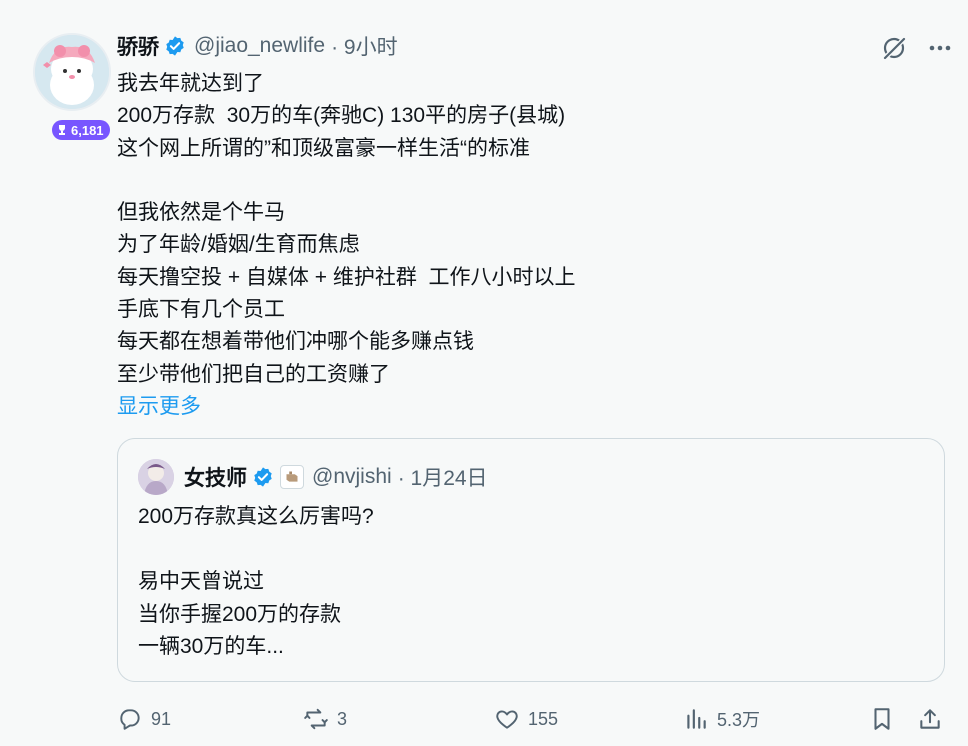 Image resolution: width=968 pixels, height=746 pixels. I want to click on quoted-line, so click(256, 550).